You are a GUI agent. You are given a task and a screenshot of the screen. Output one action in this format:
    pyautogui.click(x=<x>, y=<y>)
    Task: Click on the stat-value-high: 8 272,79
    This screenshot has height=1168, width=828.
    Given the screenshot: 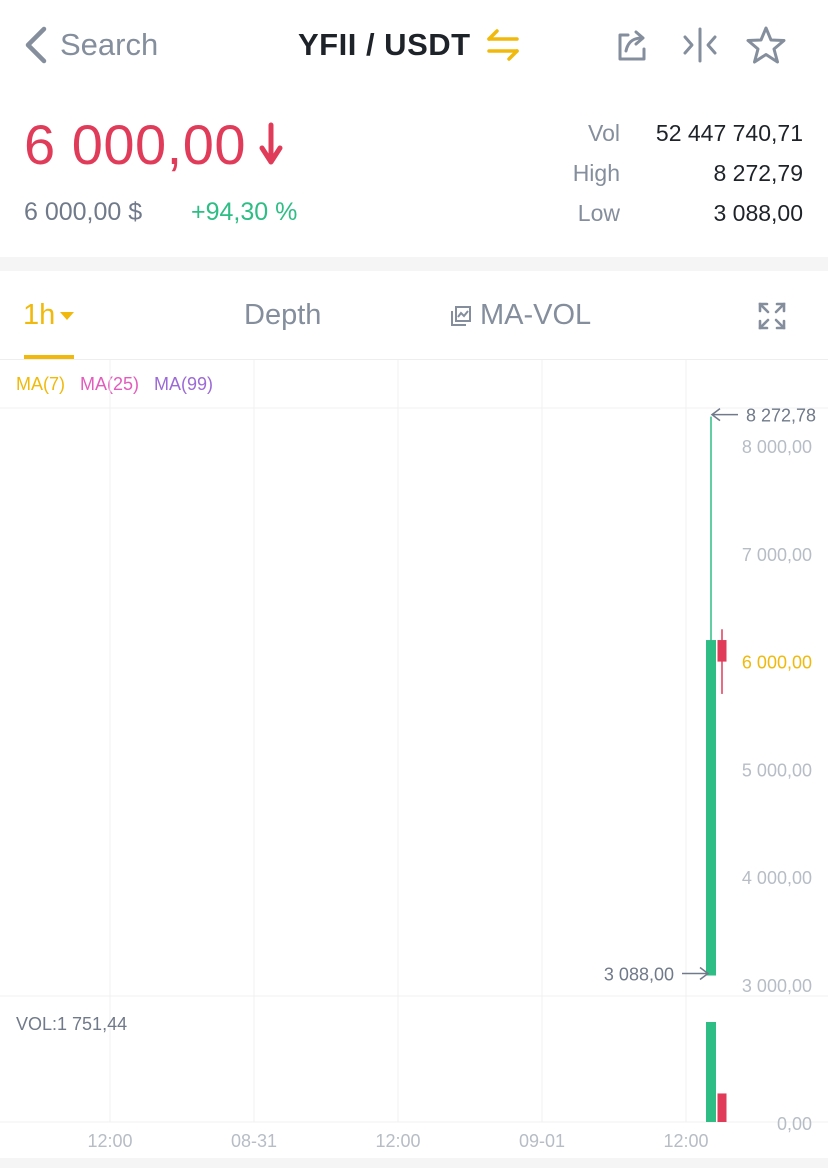 What is the action you would take?
    pyautogui.click(x=758, y=173)
    